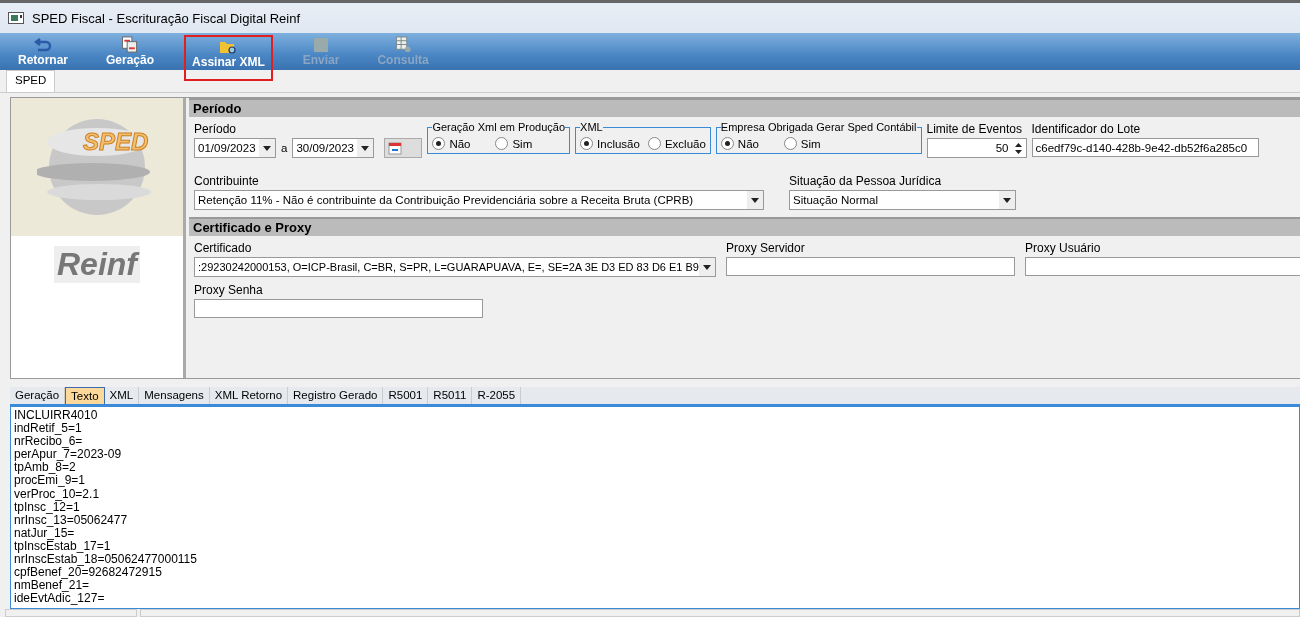 This screenshot has width=1300, height=617. What do you see at coordinates (227, 181) in the screenshot?
I see `field-label: Contribuinte` at bounding box center [227, 181].